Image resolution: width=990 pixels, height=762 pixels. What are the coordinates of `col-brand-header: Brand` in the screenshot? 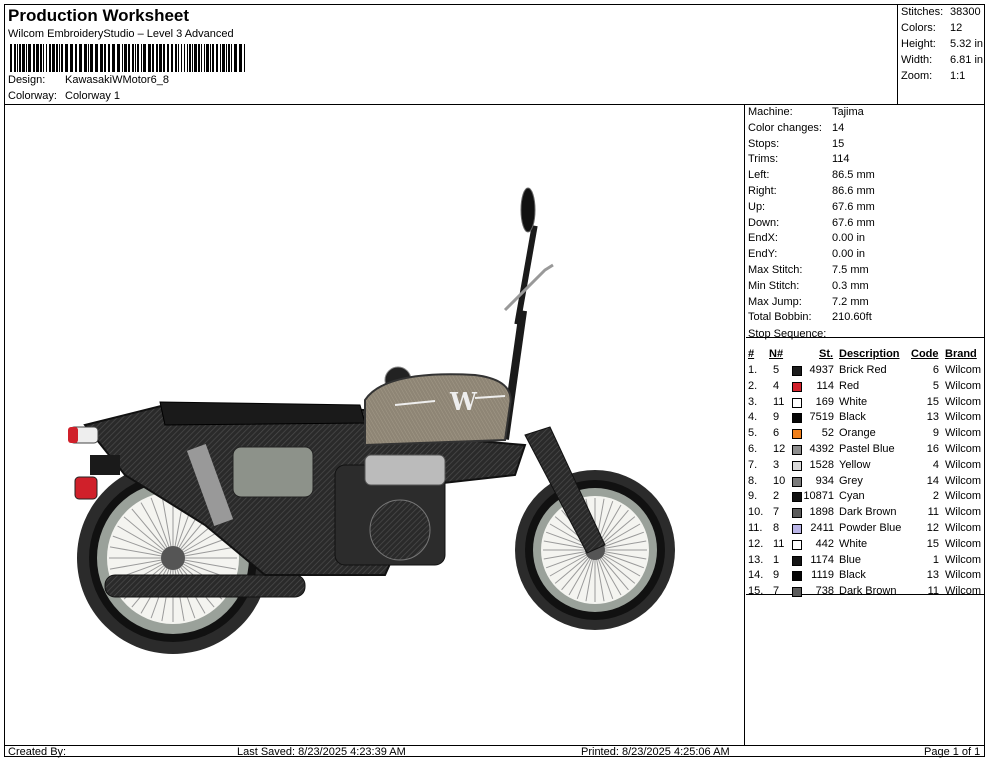 It's located at (961, 354).